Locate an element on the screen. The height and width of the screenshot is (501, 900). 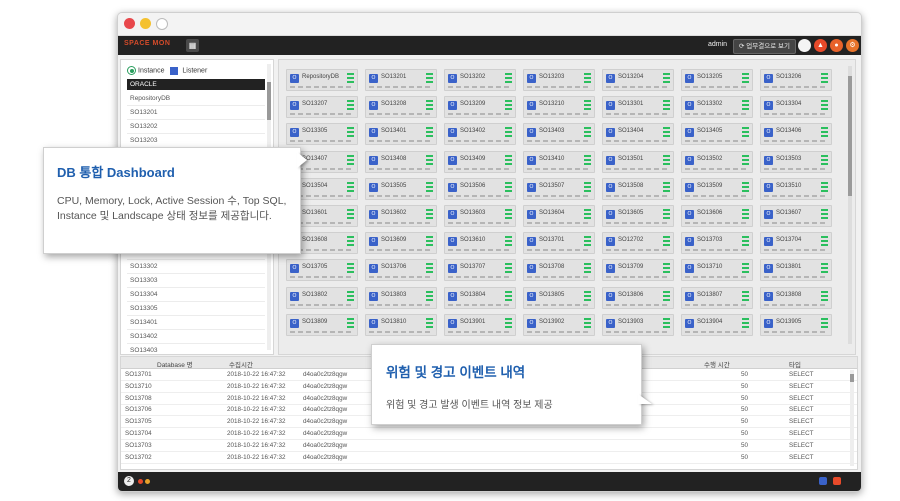
instance-tile: O SO13804 is located at coordinates (480, 297).